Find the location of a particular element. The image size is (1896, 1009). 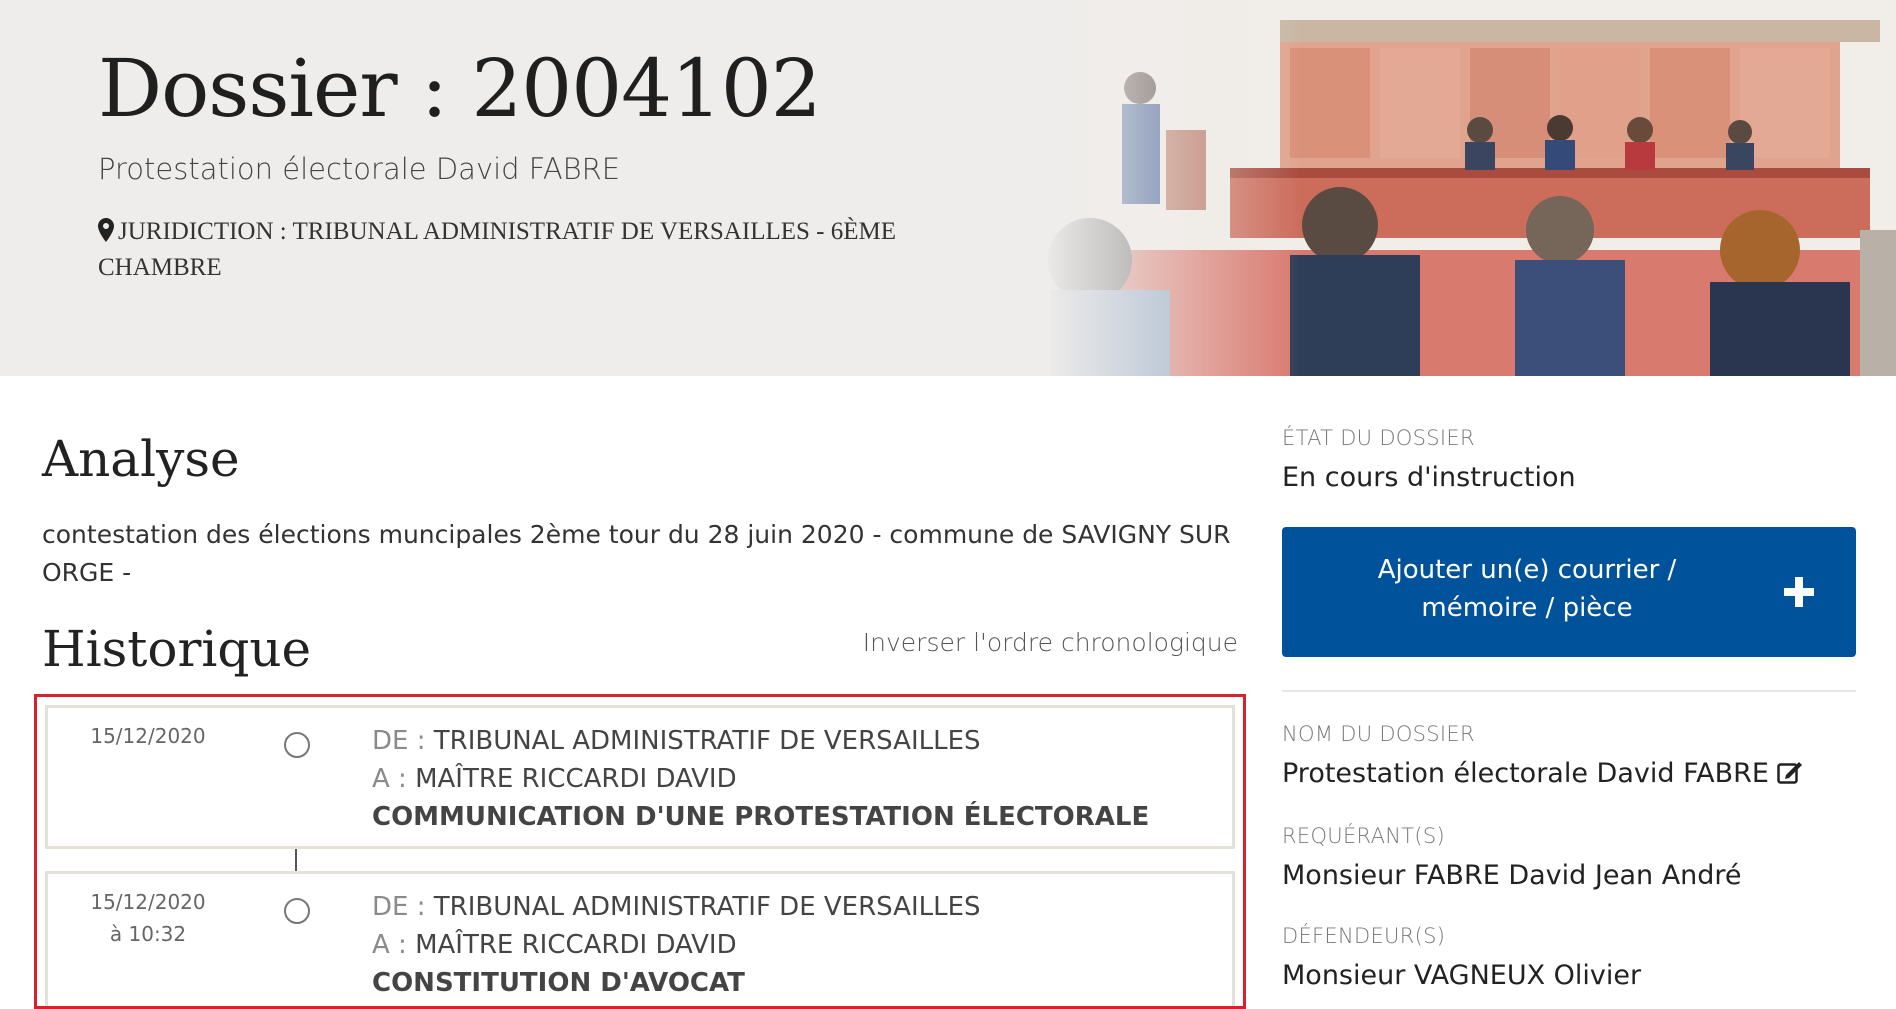

edit-icon is located at coordinates (1790, 772).